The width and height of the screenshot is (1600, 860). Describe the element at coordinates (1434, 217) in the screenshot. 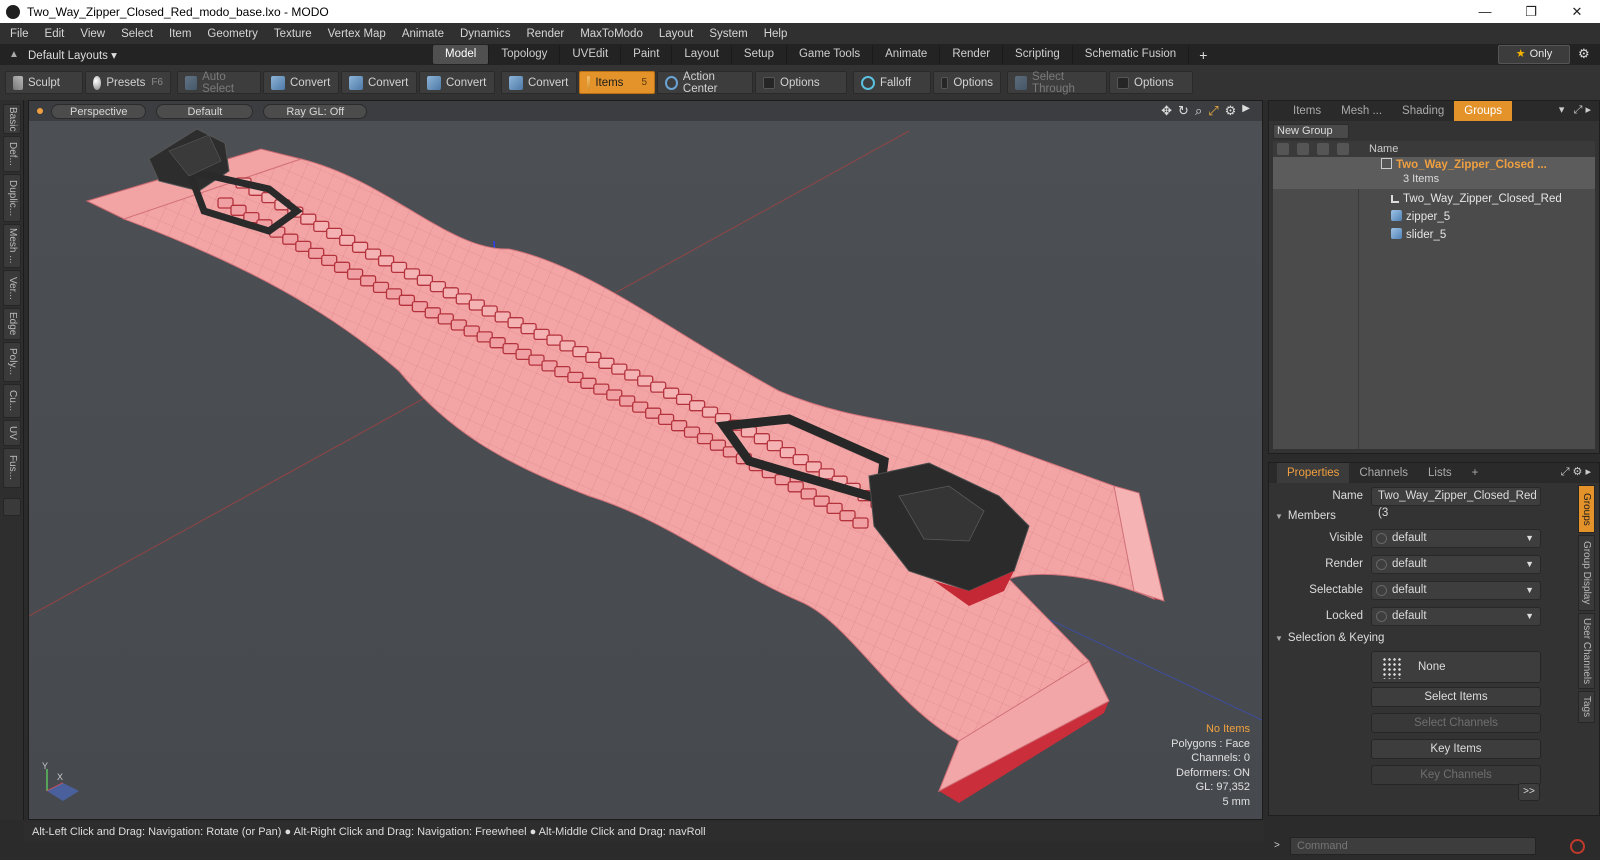

I see `tree-item-zipper: zipper_5` at that location.